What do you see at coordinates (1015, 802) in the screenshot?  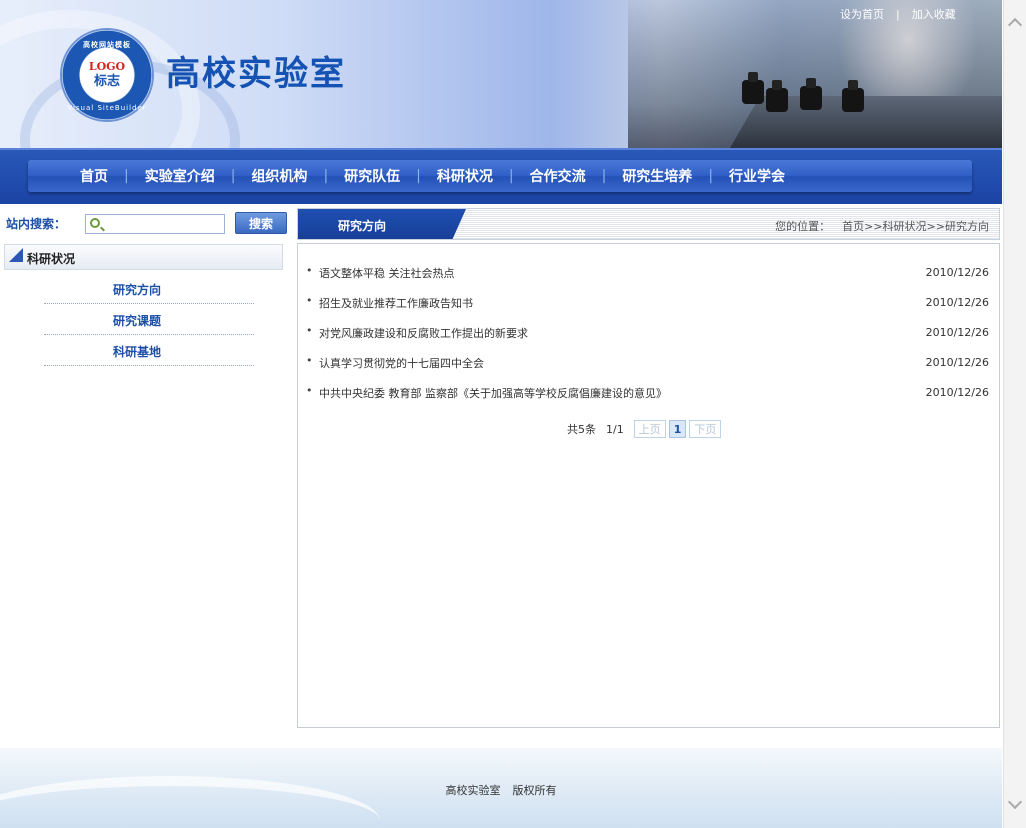 I see `scroll-down-icon` at bounding box center [1015, 802].